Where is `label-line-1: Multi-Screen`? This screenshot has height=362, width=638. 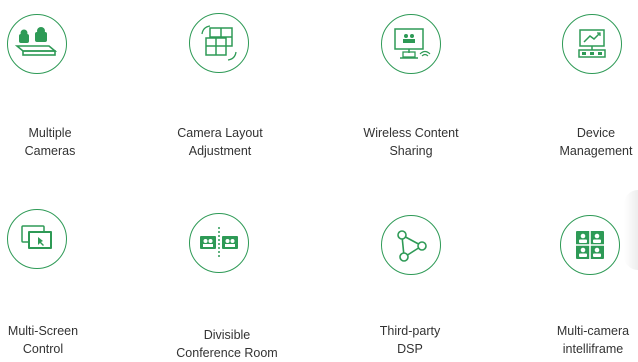 label-line-1: Multi-Screen is located at coordinates (43, 331).